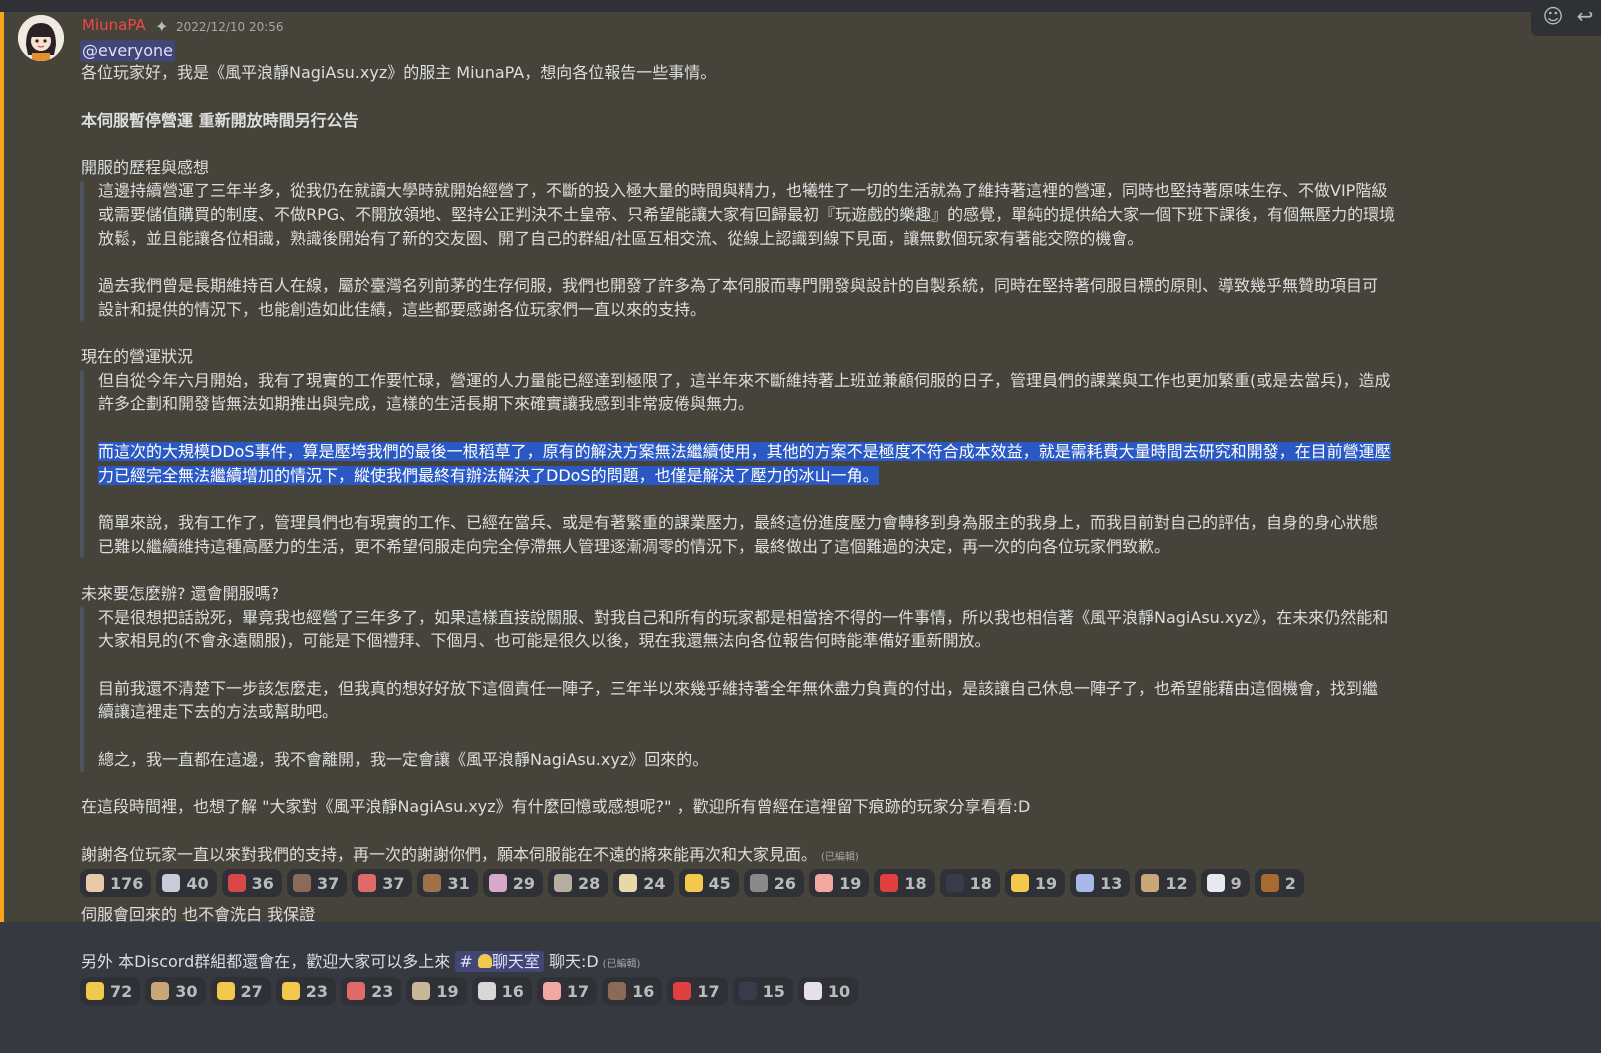 This screenshot has height=1053, width=1601. I want to click on emoji-dog-face-icon, so click(563, 883).